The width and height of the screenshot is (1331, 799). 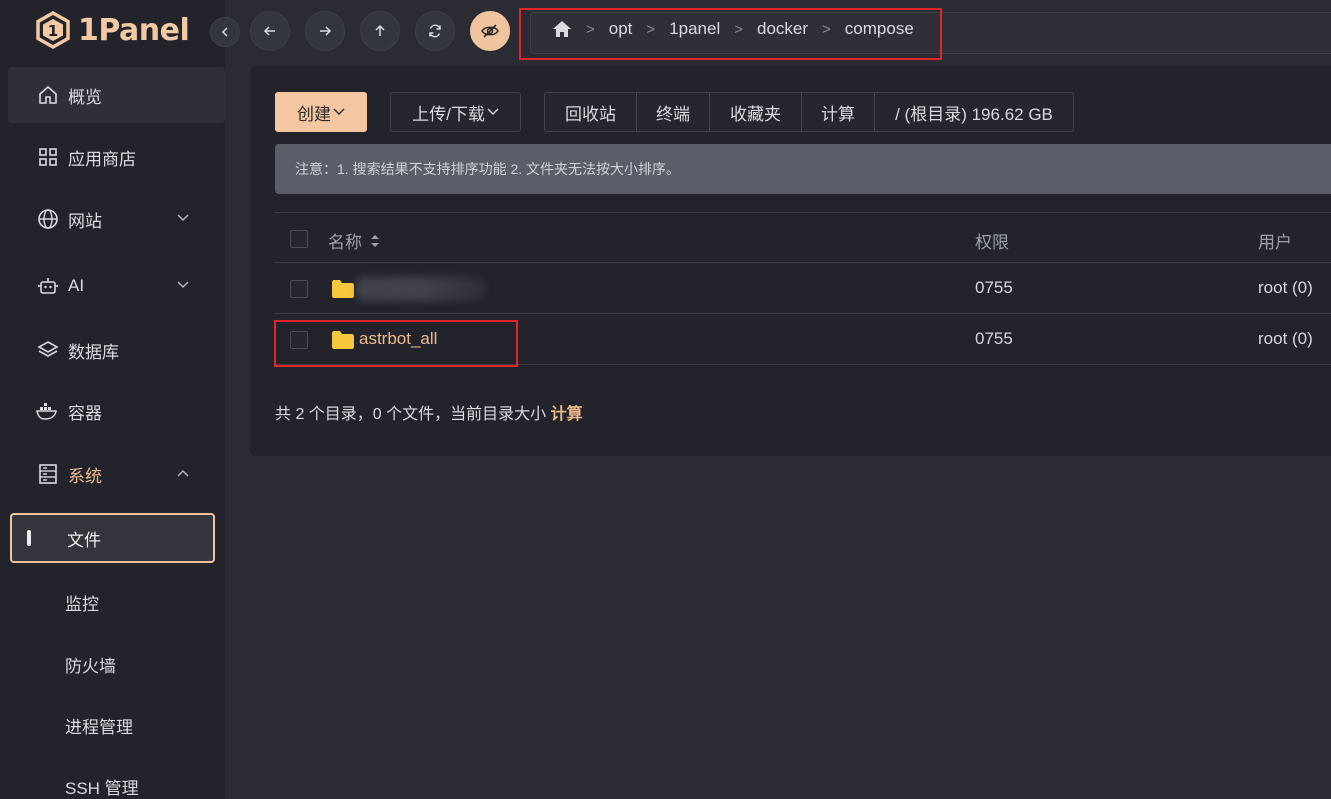 What do you see at coordinates (803, 237) in the screenshot?
I see `table-header-row: 名称 权限 用户` at bounding box center [803, 237].